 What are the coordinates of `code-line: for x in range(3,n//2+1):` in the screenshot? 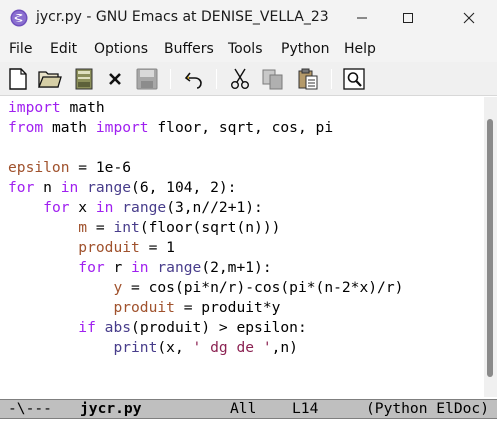 It's located at (205, 208).